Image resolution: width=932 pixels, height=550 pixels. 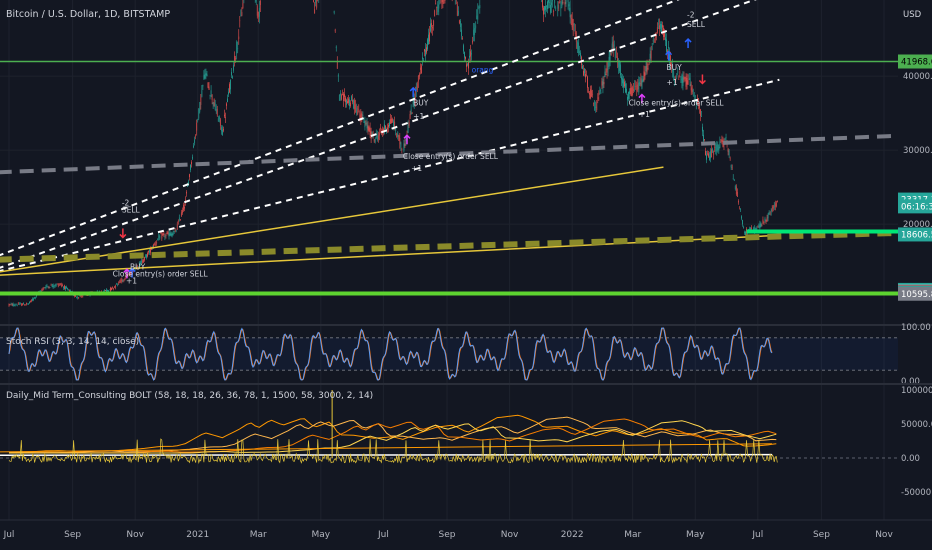 I want to click on annotation-text: SELL, so click(x=131, y=209).